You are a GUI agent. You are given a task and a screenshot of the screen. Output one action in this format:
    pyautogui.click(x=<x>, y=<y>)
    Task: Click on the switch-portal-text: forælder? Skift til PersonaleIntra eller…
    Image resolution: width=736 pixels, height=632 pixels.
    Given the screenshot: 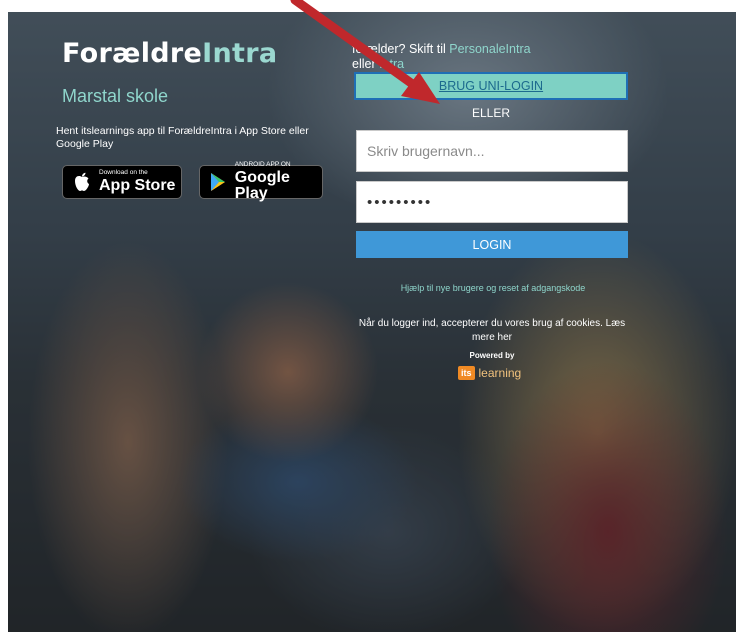 What is the action you would take?
    pyautogui.click(x=492, y=57)
    